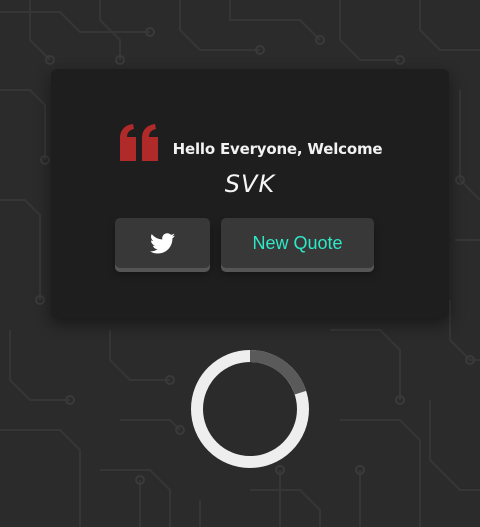 This screenshot has height=527, width=480. What do you see at coordinates (250, 184) in the screenshot?
I see `quote-author: SVK` at bounding box center [250, 184].